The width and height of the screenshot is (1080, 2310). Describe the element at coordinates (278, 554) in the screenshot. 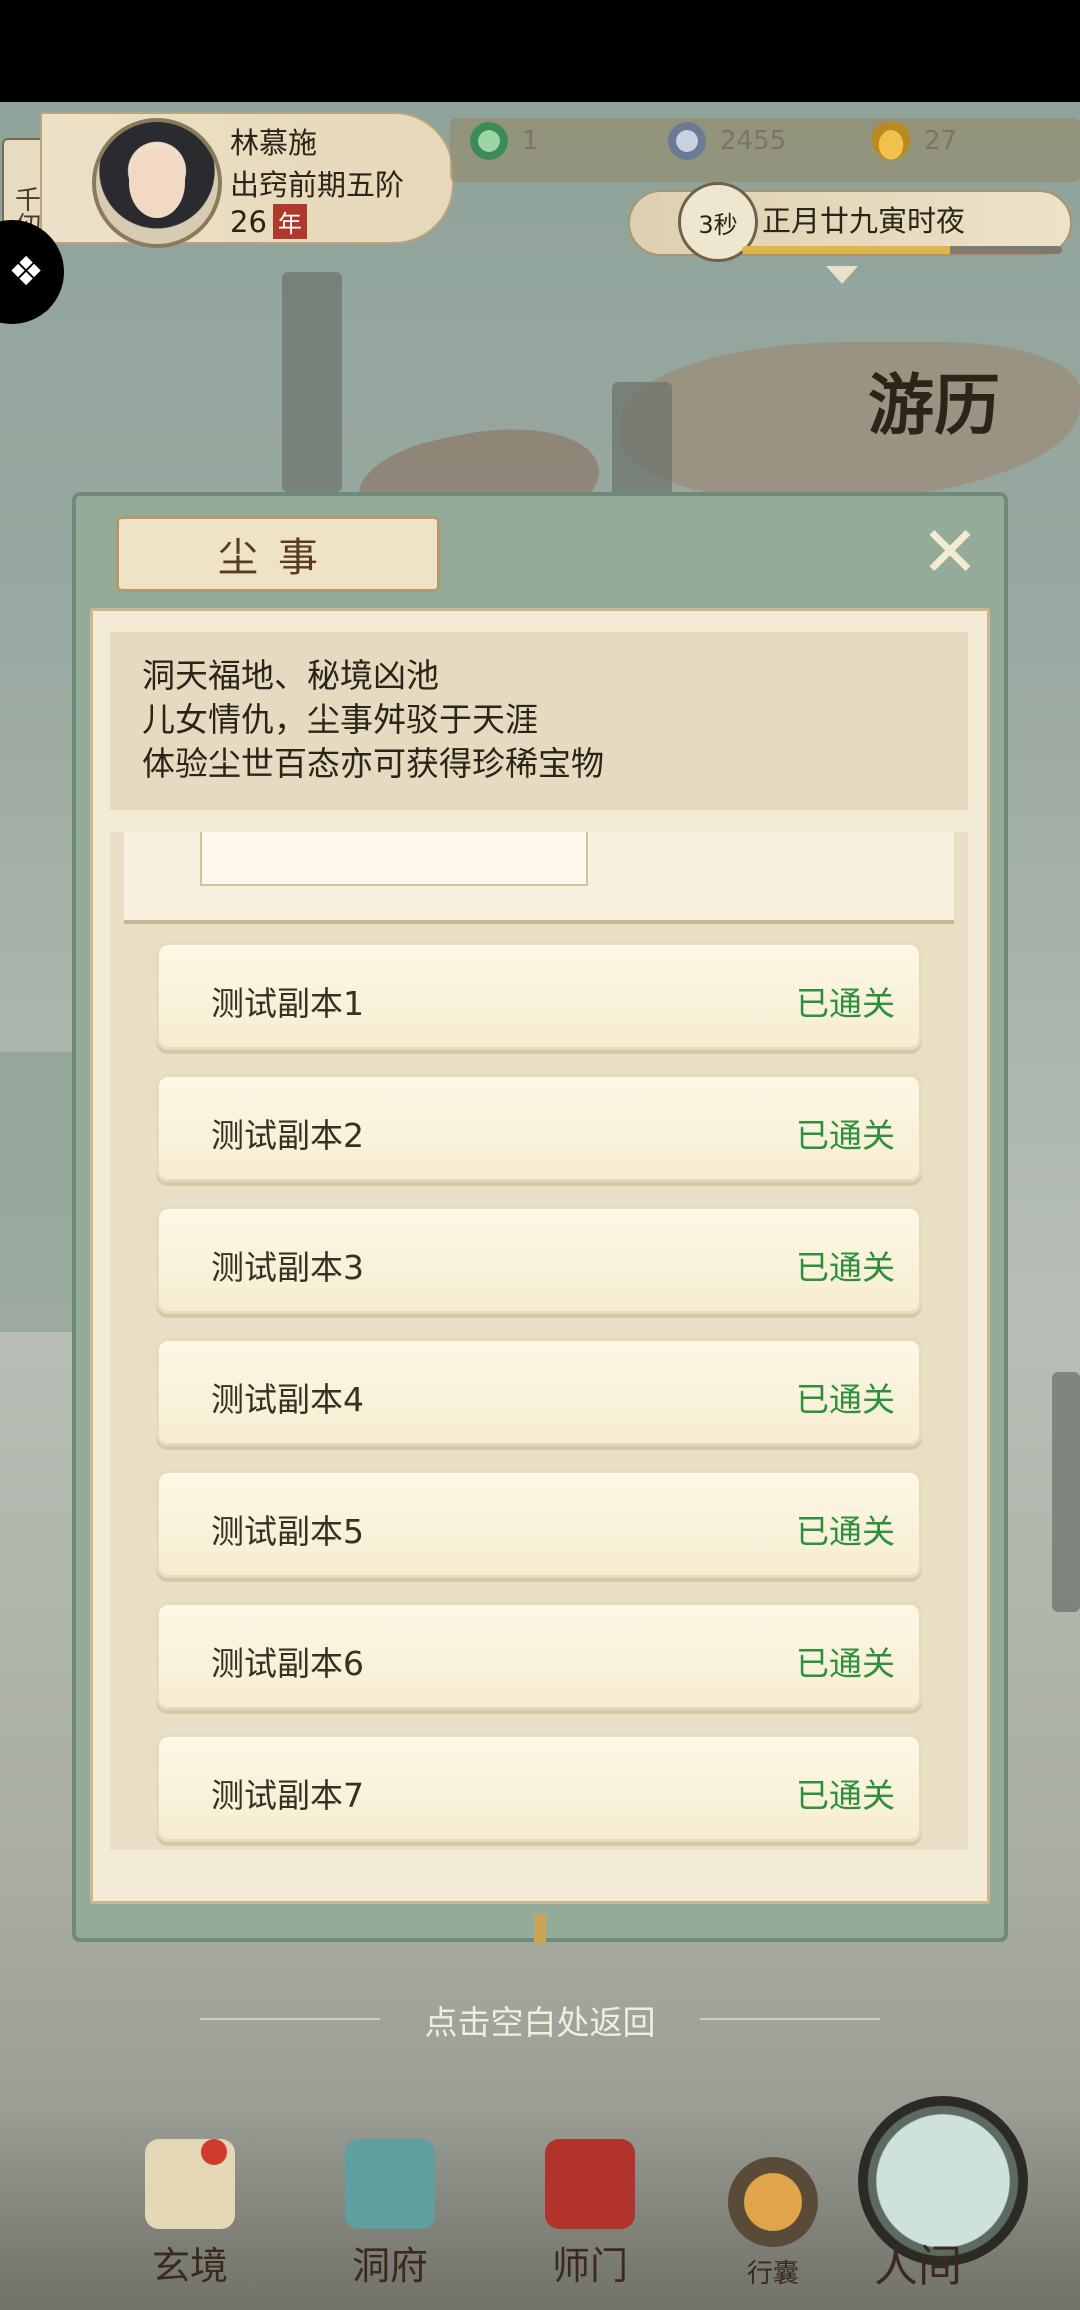

I see `dialog-title: 尘事` at that location.